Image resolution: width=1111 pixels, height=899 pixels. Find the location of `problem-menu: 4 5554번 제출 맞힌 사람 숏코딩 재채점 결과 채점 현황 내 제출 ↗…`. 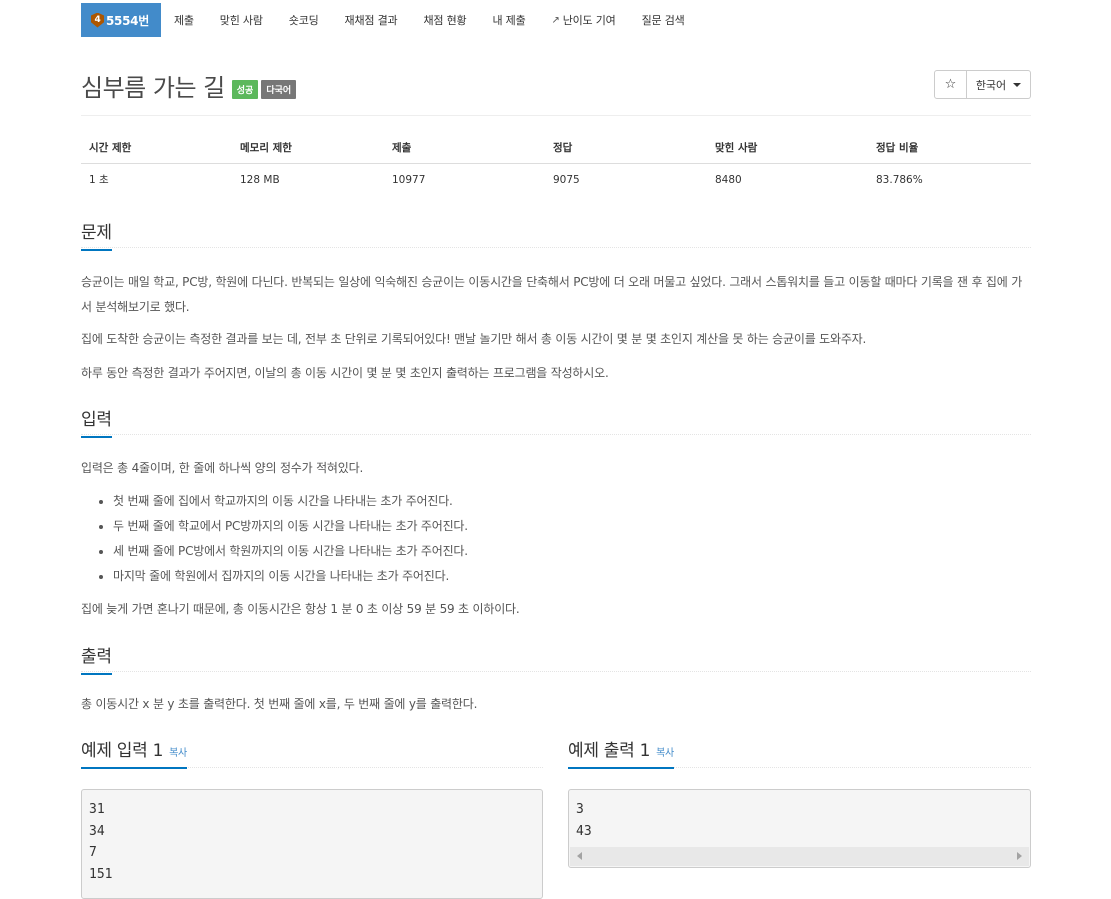

problem-menu: 4 5554번 제출 맞힌 사람 숏코딩 재채점 결과 채점 현황 내 제출 ↗… is located at coordinates (389, 20).